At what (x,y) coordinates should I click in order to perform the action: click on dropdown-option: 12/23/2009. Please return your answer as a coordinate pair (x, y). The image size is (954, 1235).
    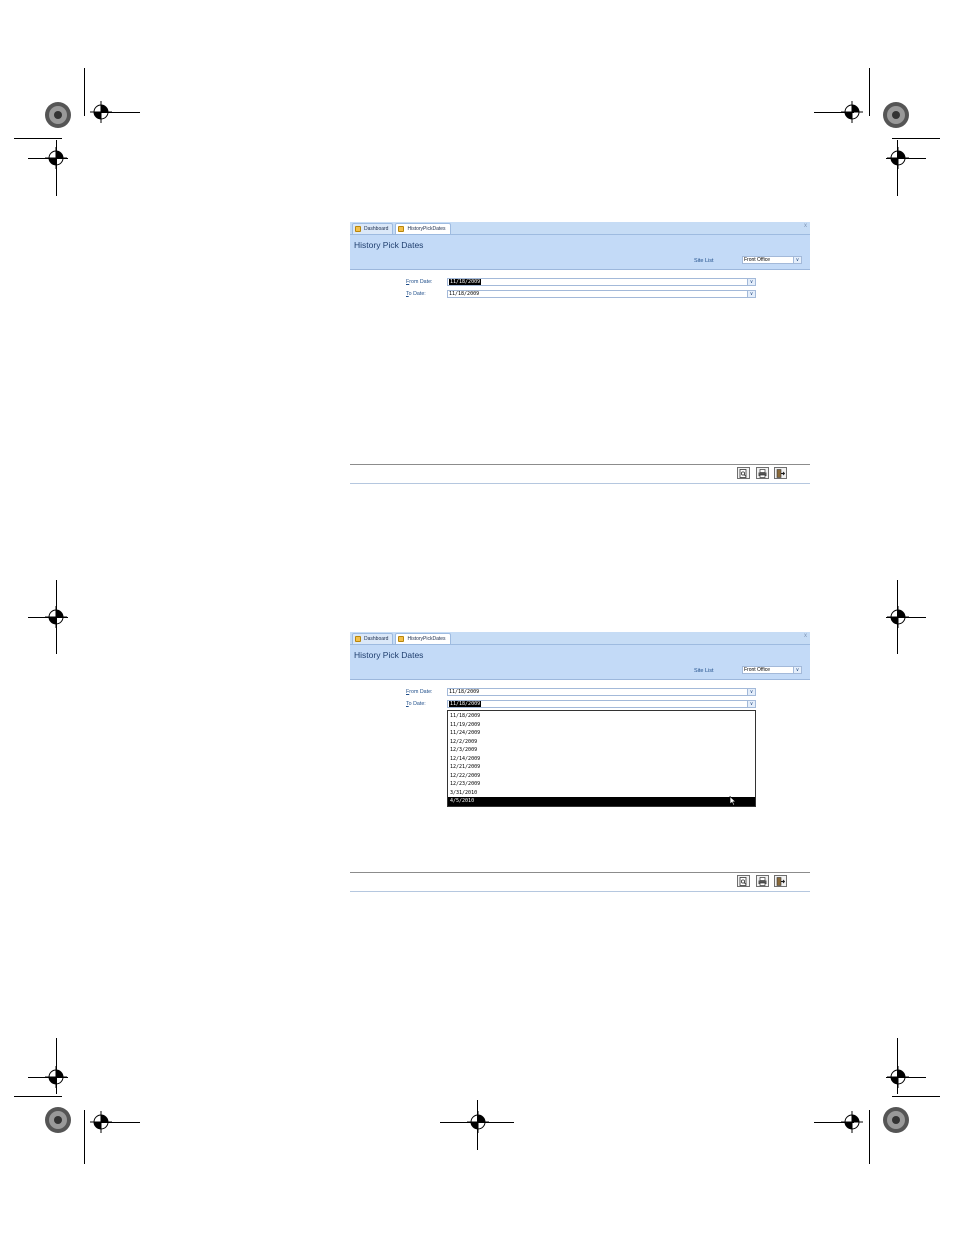
    Looking at the image, I should click on (601, 784).